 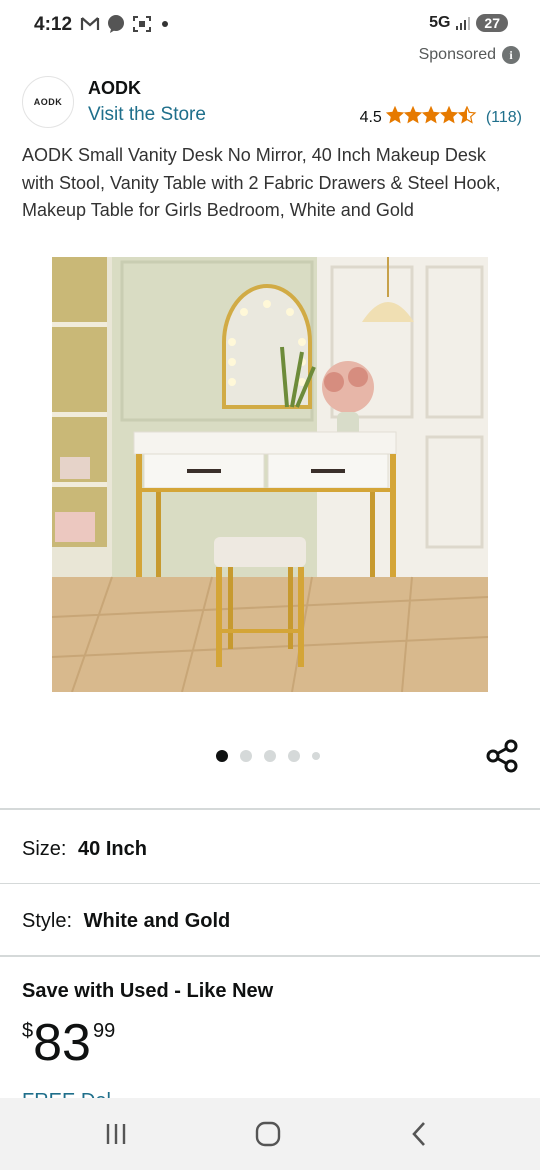 What do you see at coordinates (53, 24) in the screenshot?
I see `status-time: 4:12` at bounding box center [53, 24].